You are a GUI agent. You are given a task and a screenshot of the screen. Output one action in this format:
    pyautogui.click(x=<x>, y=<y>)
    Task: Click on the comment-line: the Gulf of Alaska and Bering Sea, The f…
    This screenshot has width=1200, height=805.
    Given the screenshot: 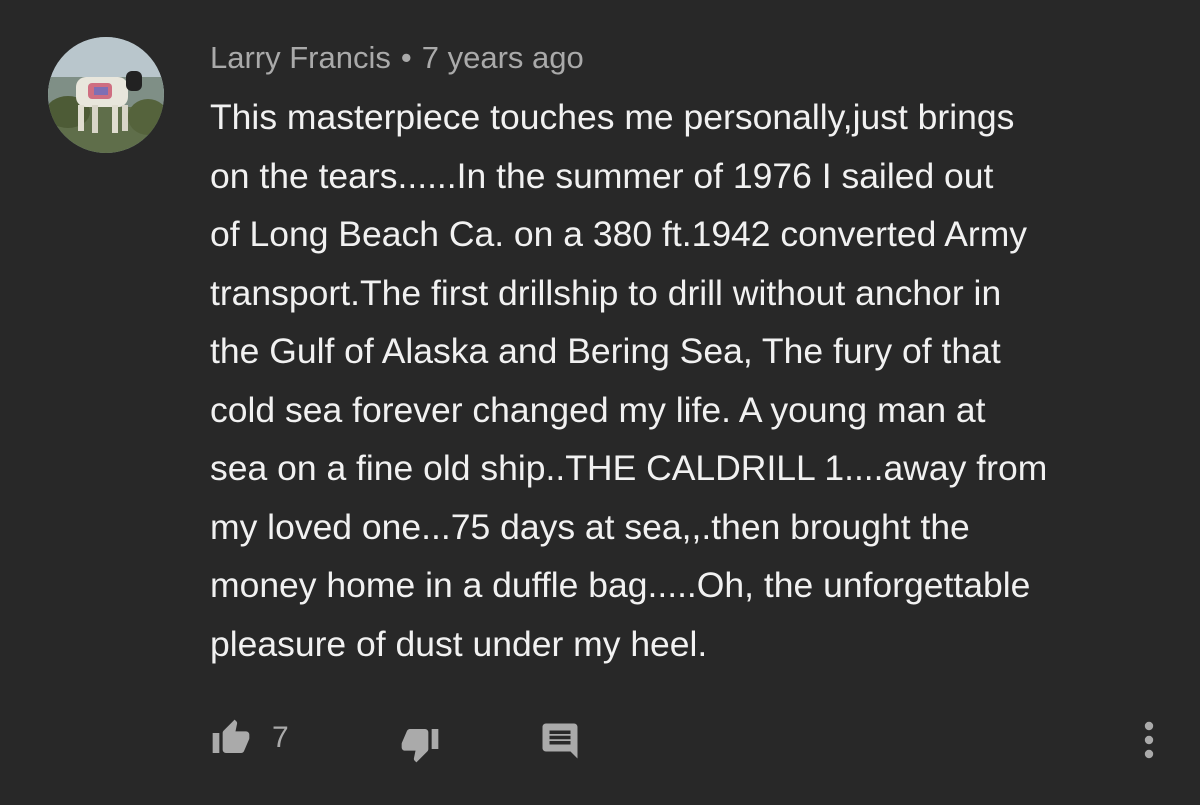 What is the action you would take?
    pyautogui.click(x=605, y=351)
    